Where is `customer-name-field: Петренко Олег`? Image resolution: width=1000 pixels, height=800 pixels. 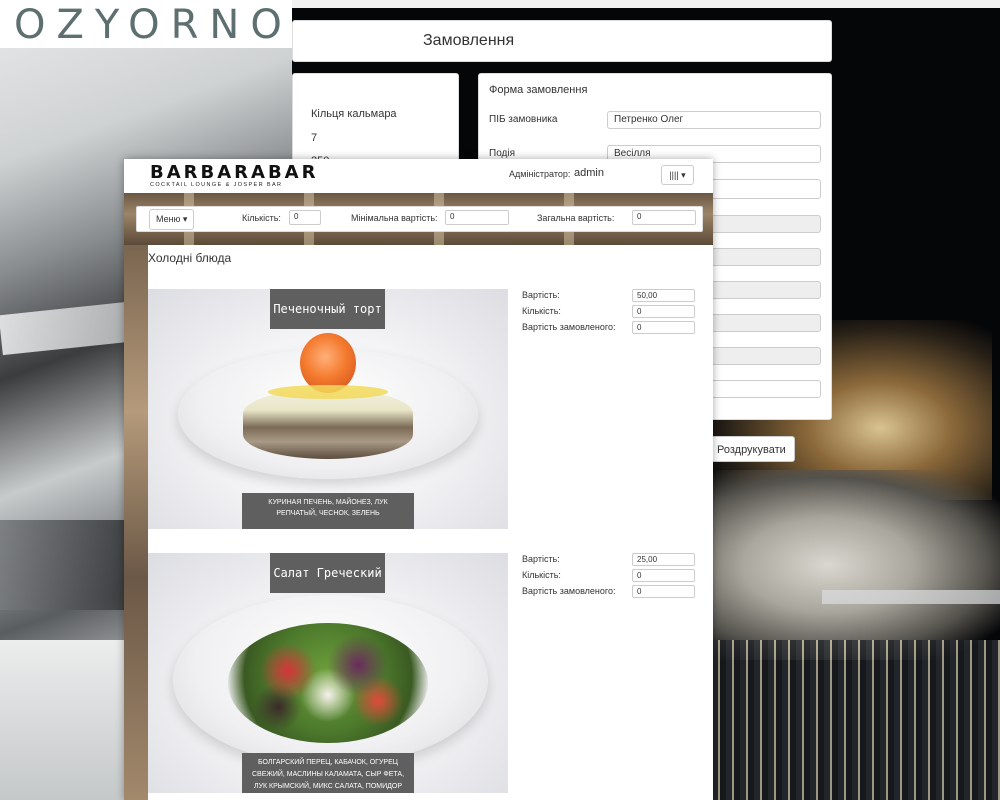 customer-name-field: Петренко Олег is located at coordinates (714, 120).